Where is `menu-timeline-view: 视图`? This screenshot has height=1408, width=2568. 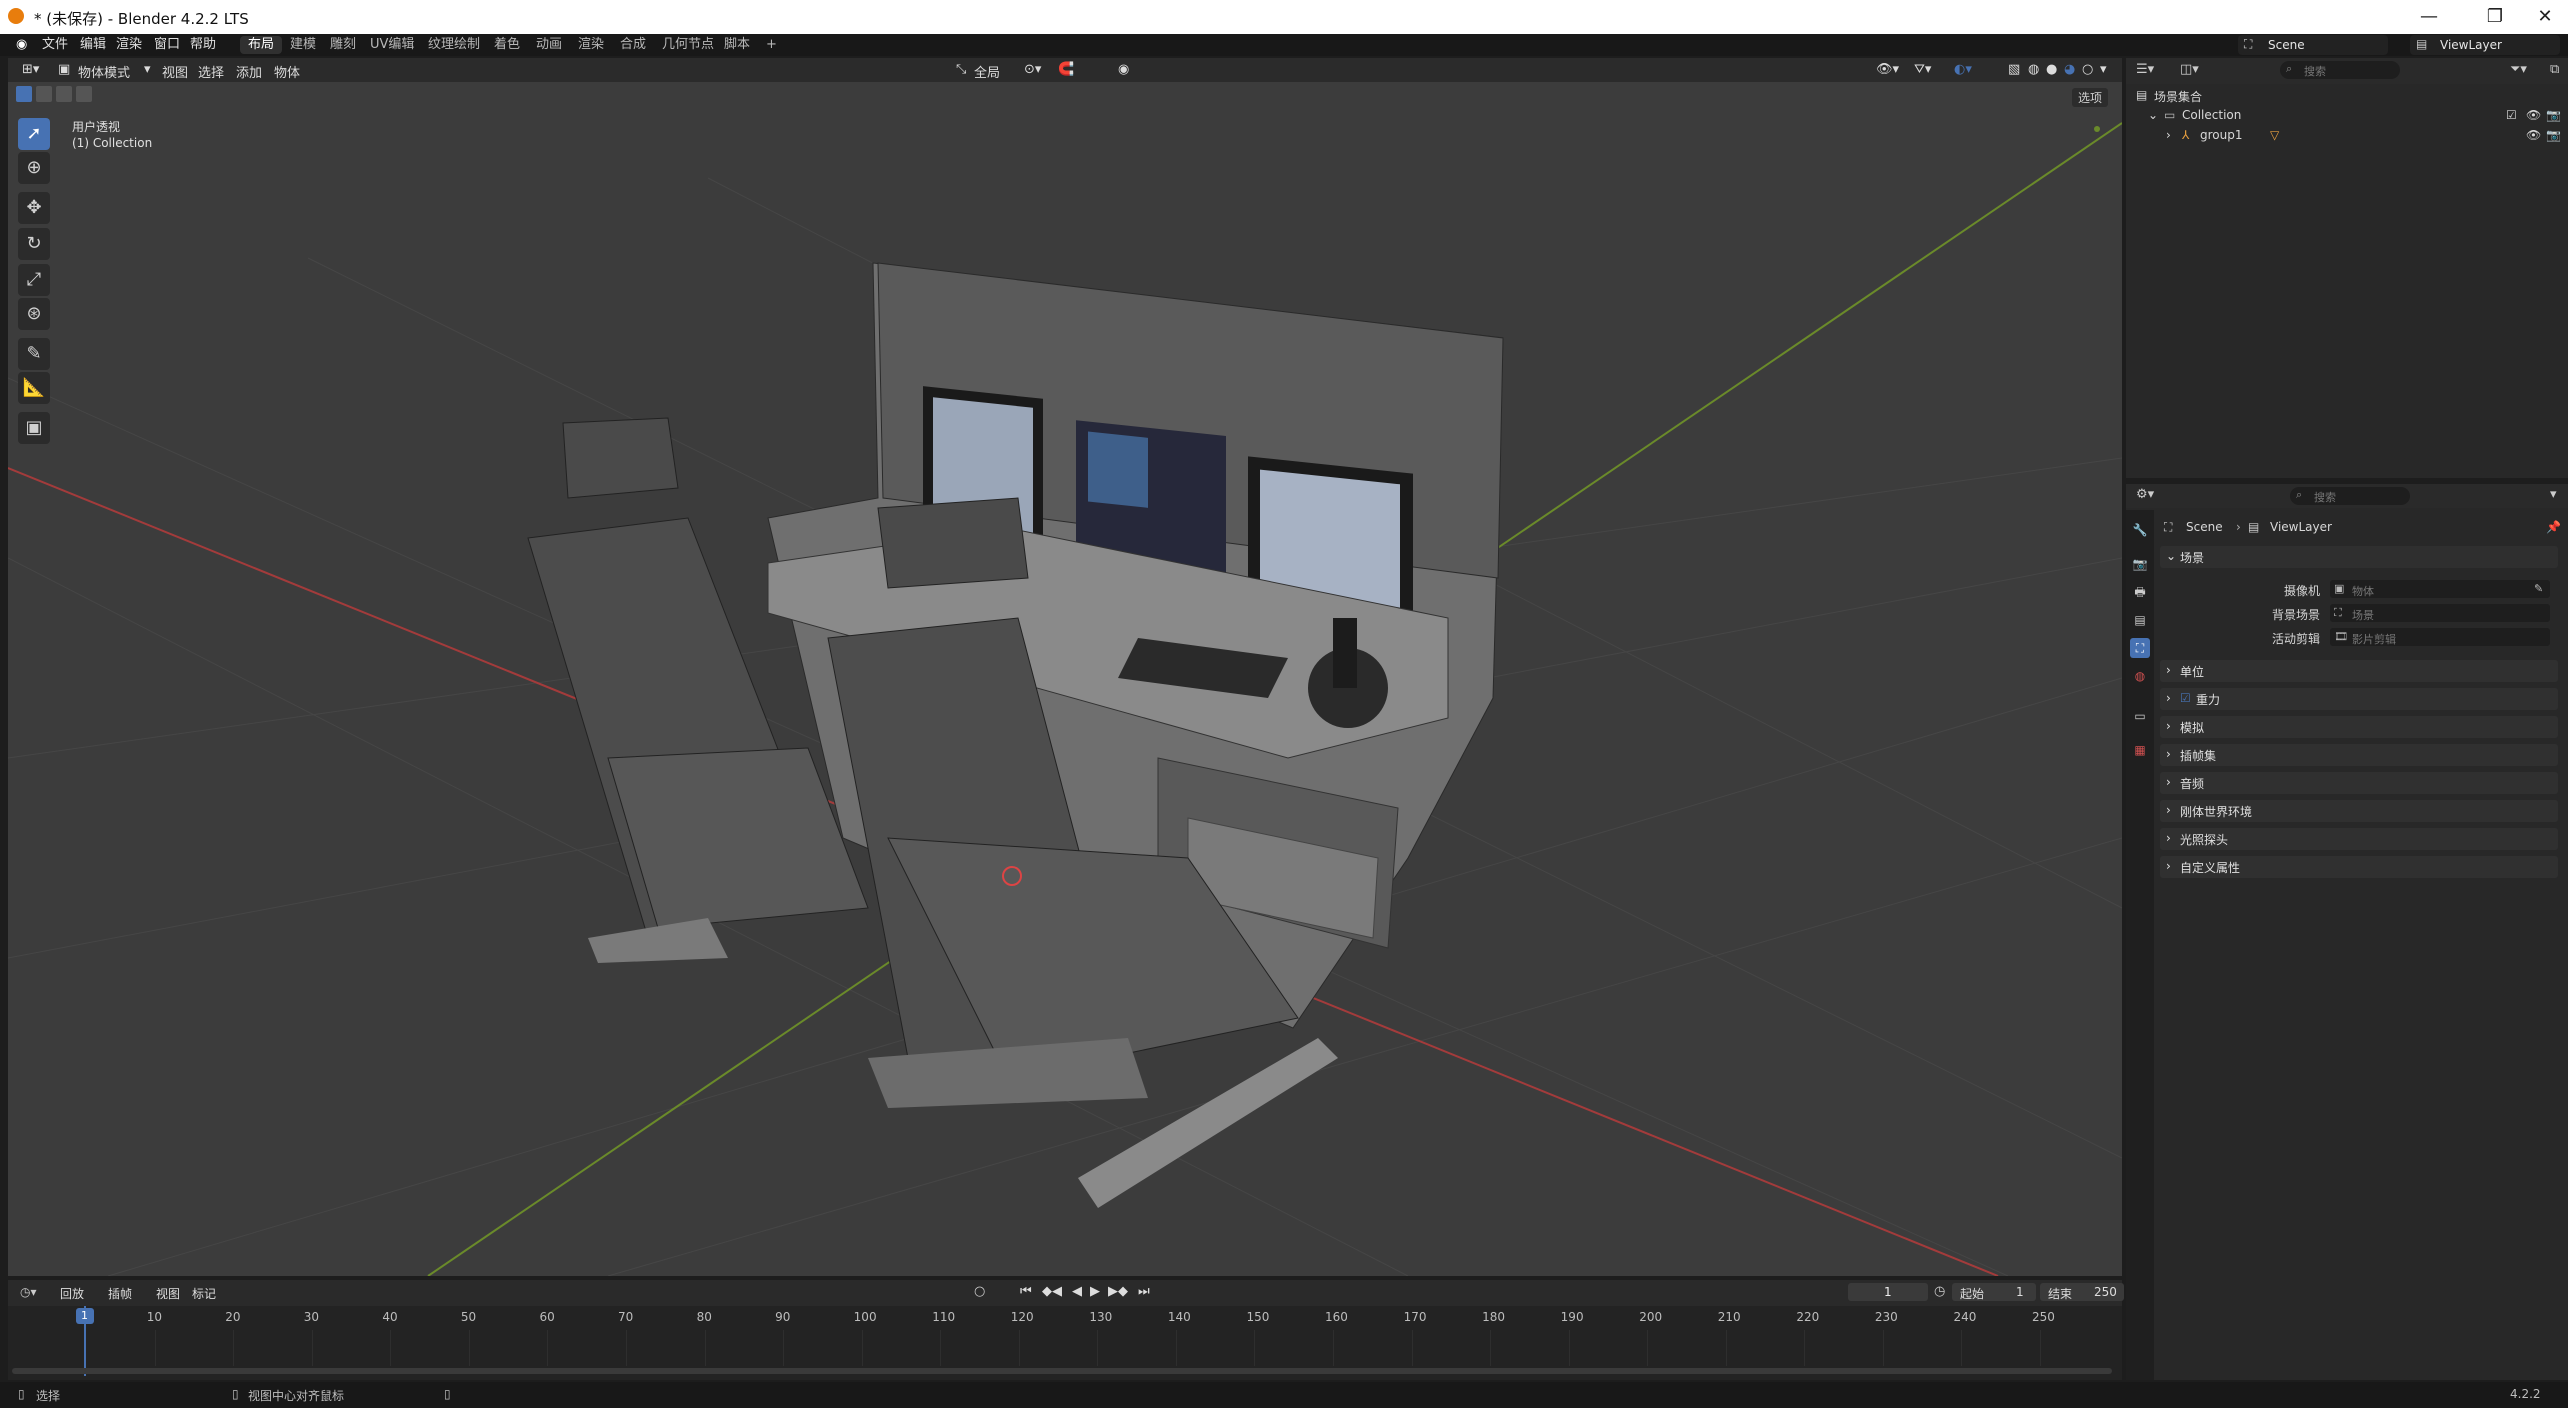 menu-timeline-view: 视图 is located at coordinates (168, 1293).